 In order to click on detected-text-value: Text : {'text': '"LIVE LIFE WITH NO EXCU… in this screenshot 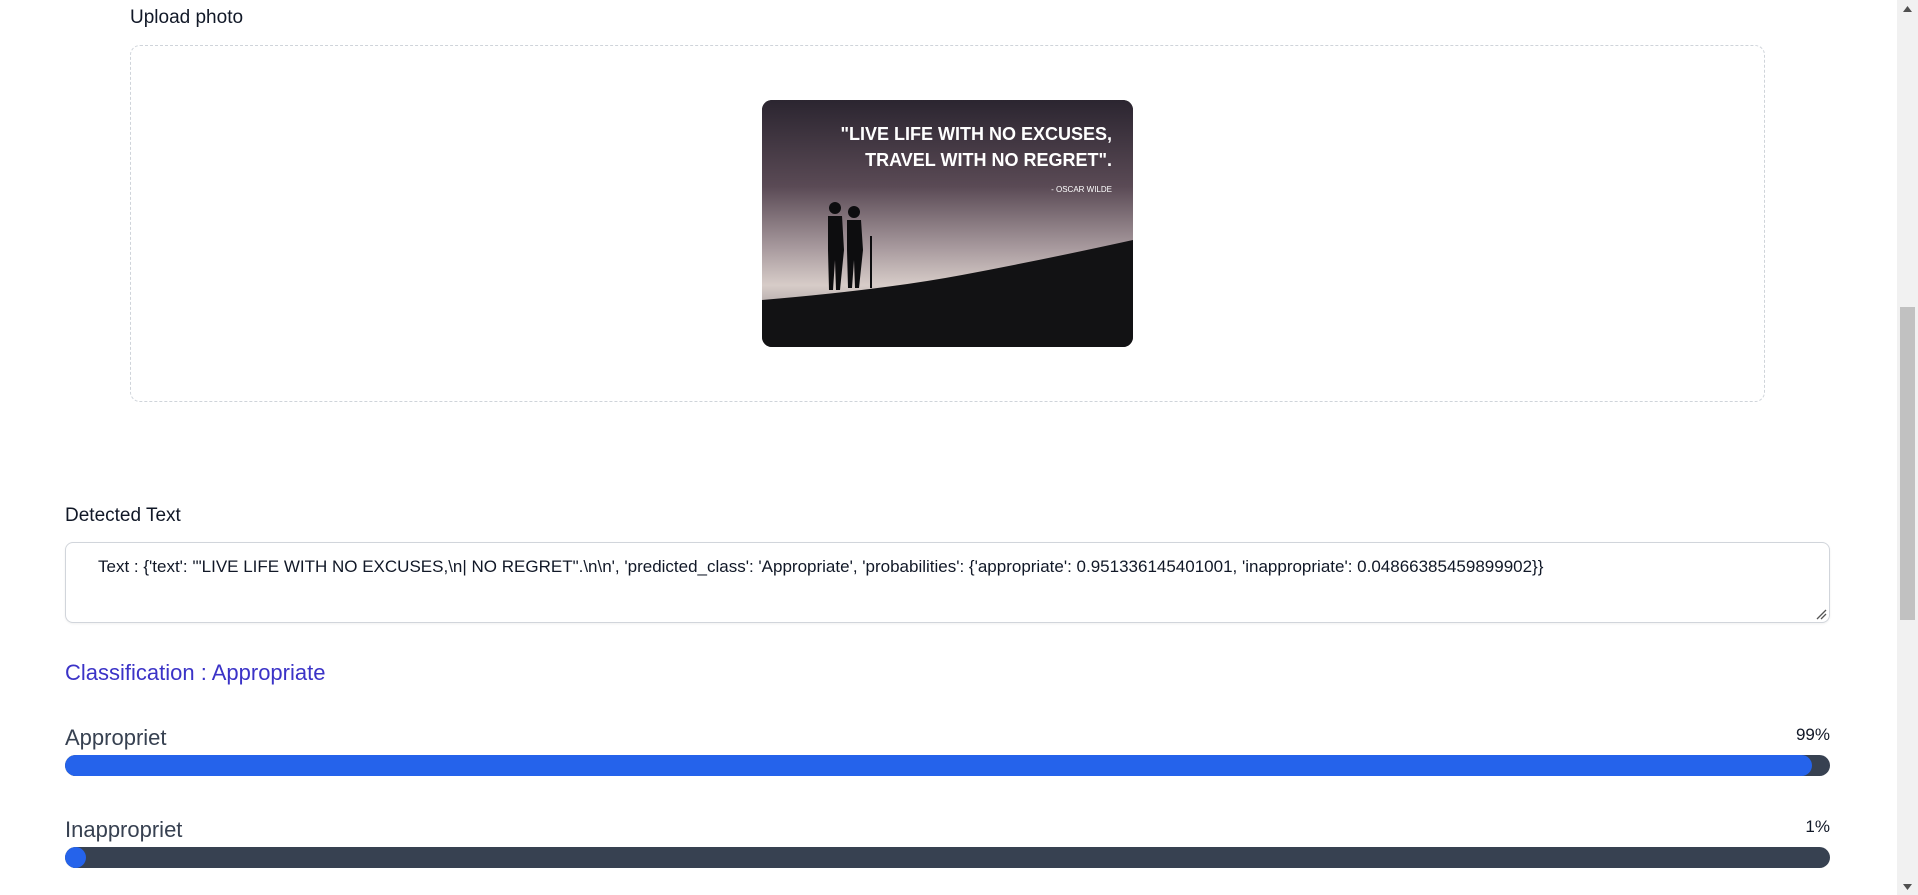, I will do `click(821, 566)`.